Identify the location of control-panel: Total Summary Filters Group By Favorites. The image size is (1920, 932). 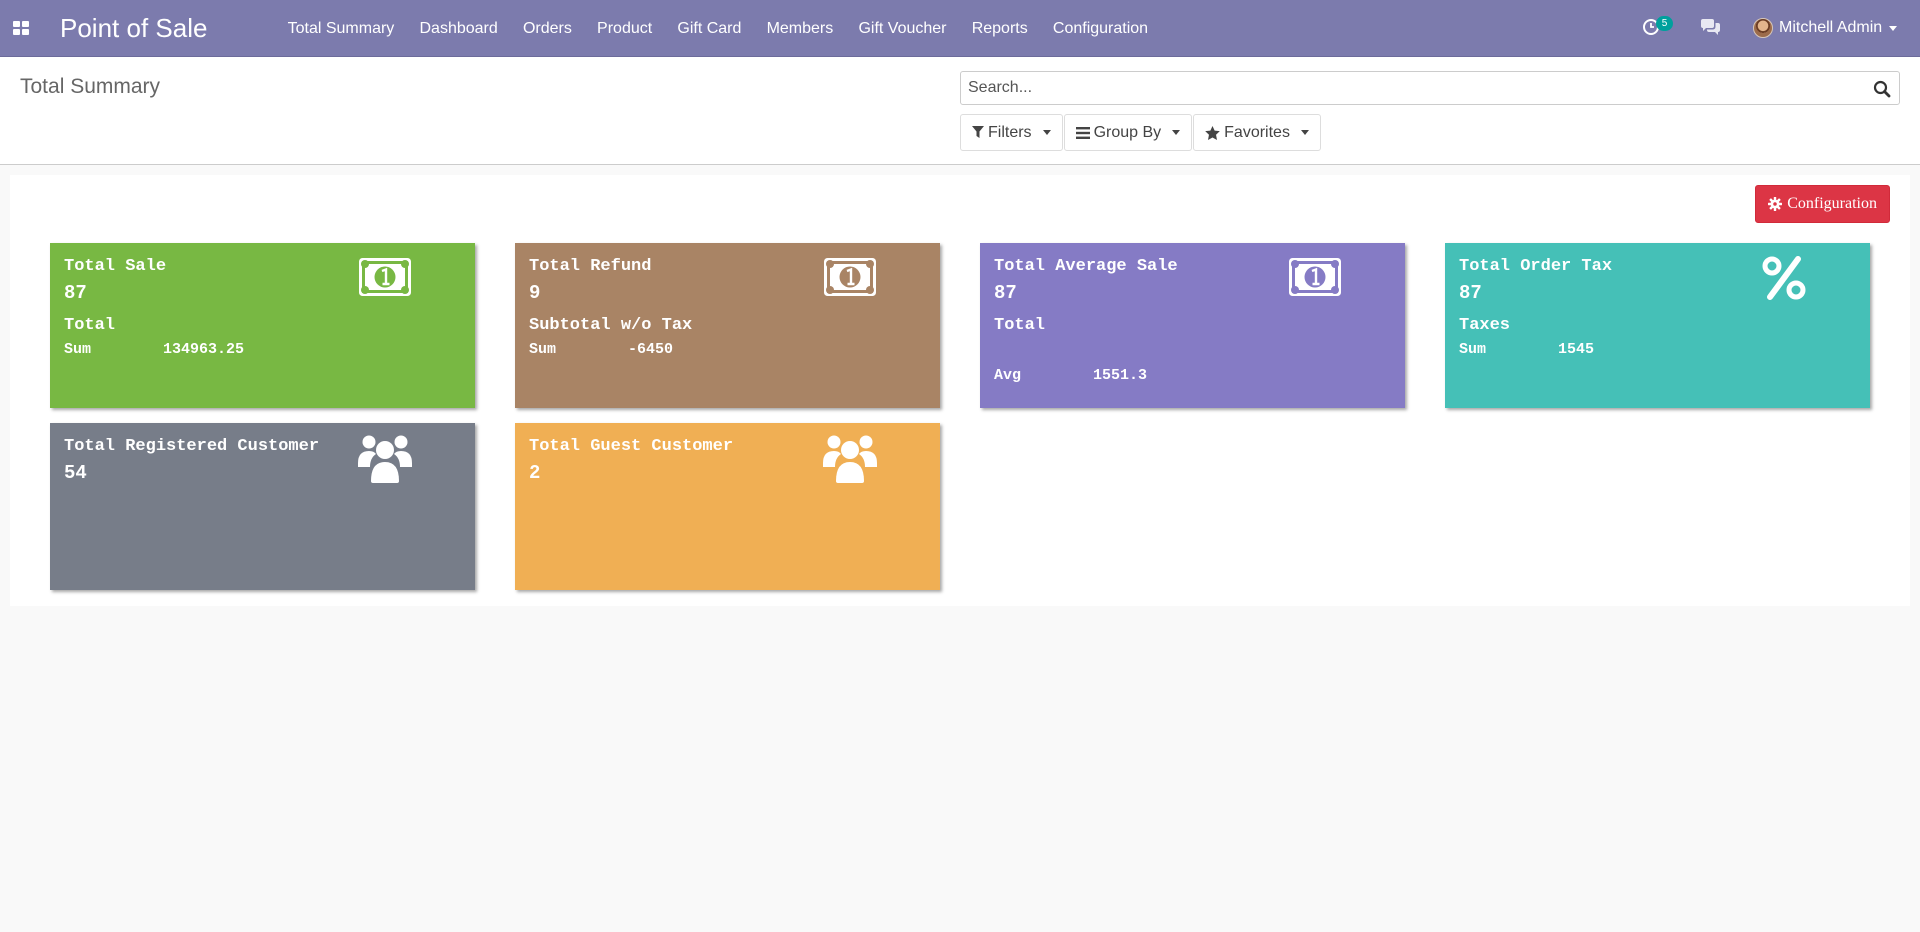
(960, 111).